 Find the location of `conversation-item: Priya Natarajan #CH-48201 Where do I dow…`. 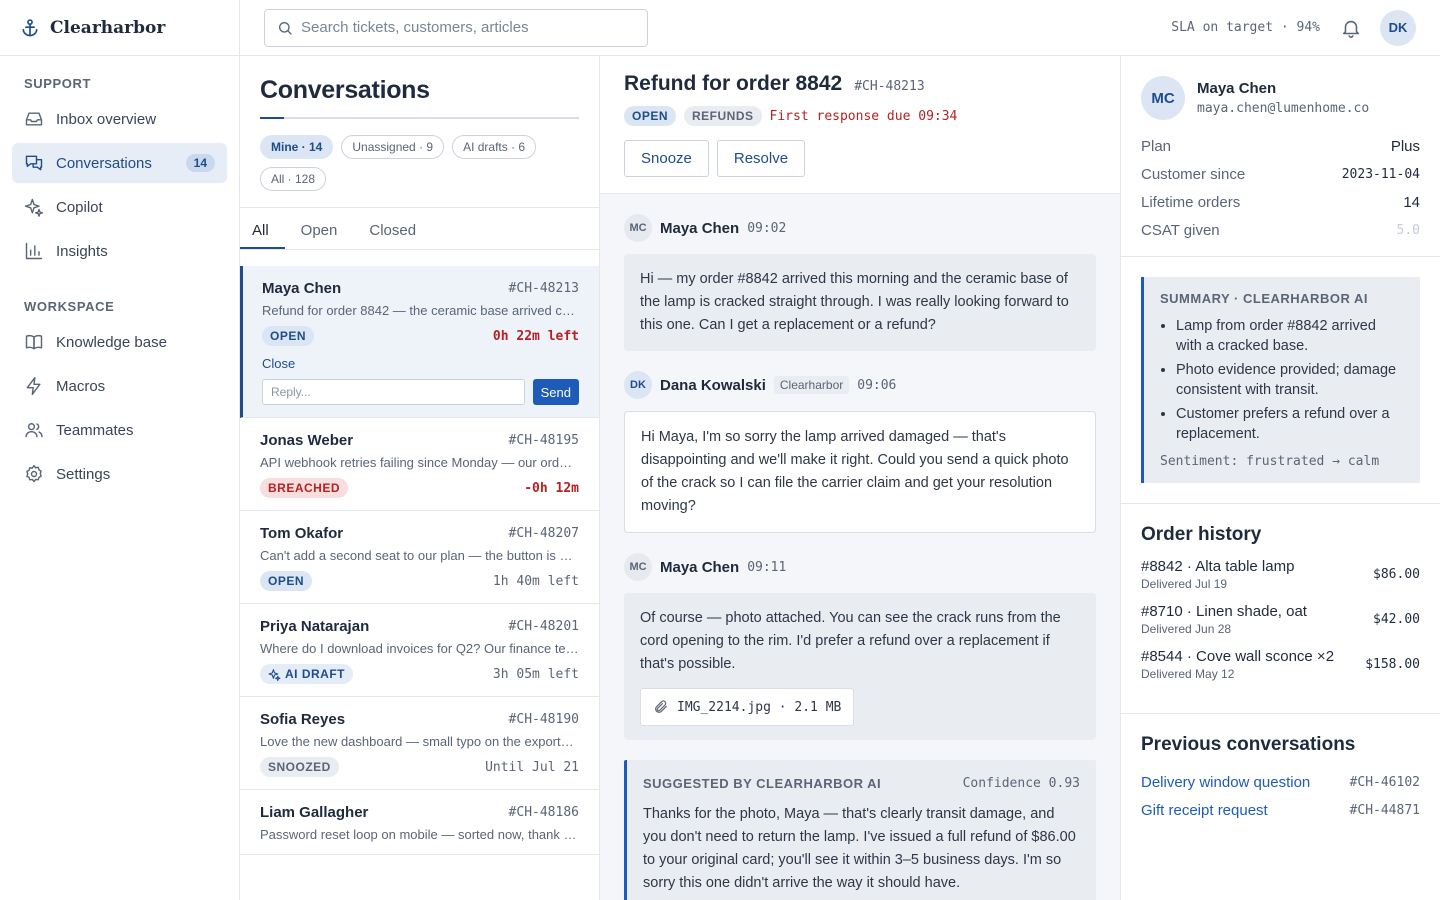

conversation-item: Priya Natarajan #CH-48201 Where do I dow… is located at coordinates (419, 650).